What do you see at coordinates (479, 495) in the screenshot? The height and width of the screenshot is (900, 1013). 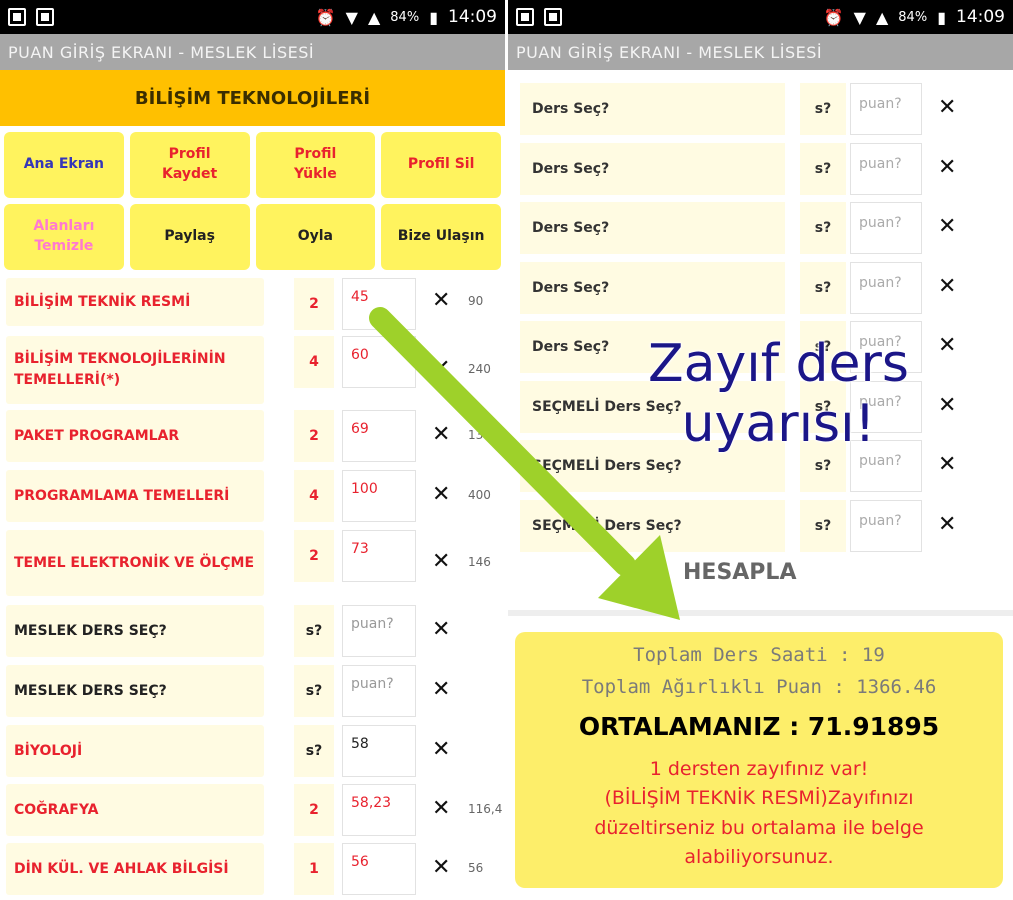 I see `weighted-score: 400` at bounding box center [479, 495].